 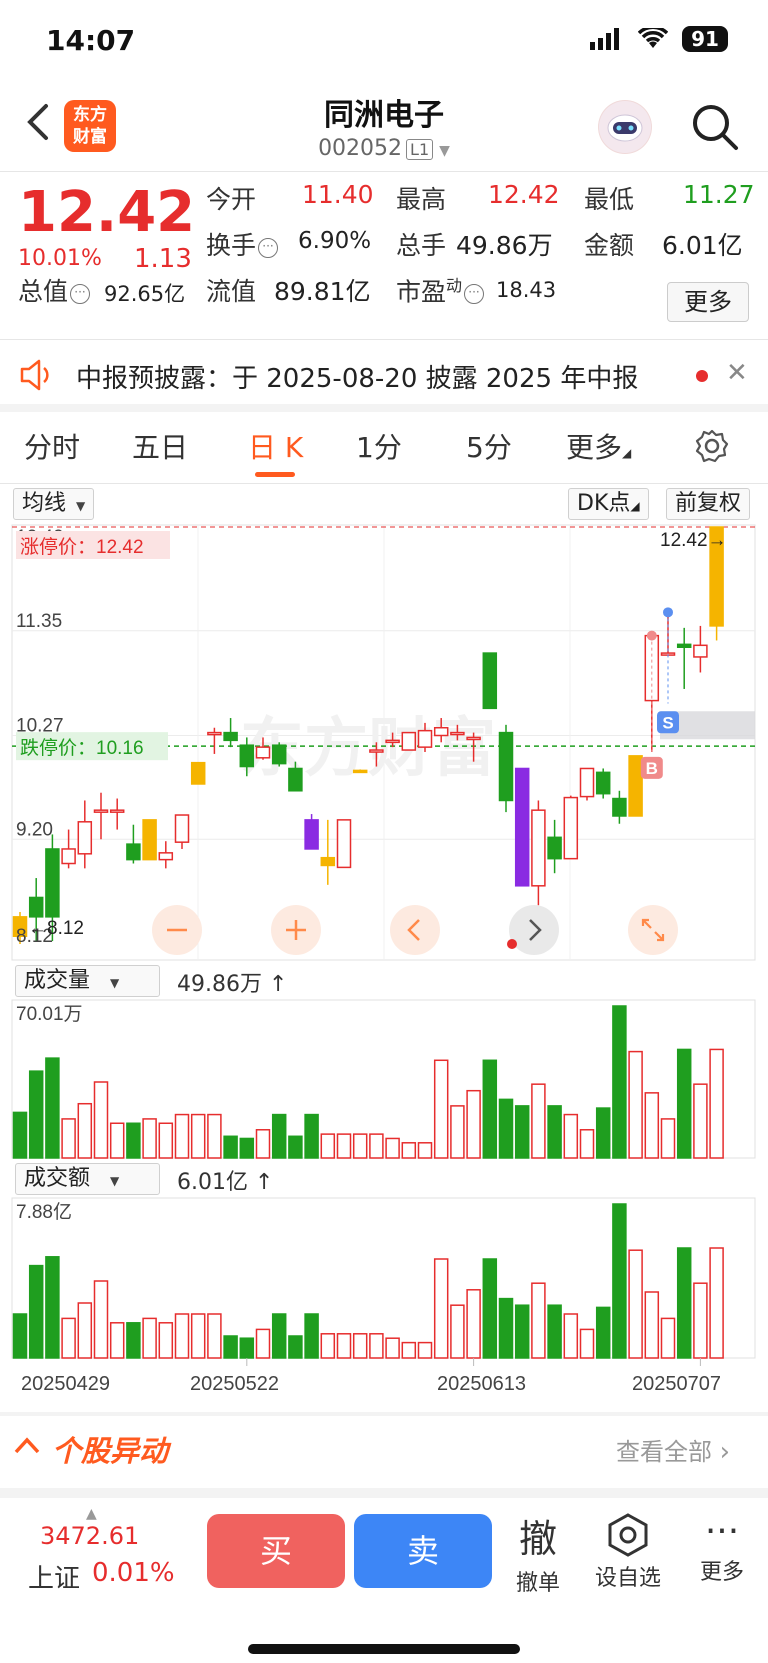 I want to click on x-date-label: 20250522, so click(x=234, y=1384).